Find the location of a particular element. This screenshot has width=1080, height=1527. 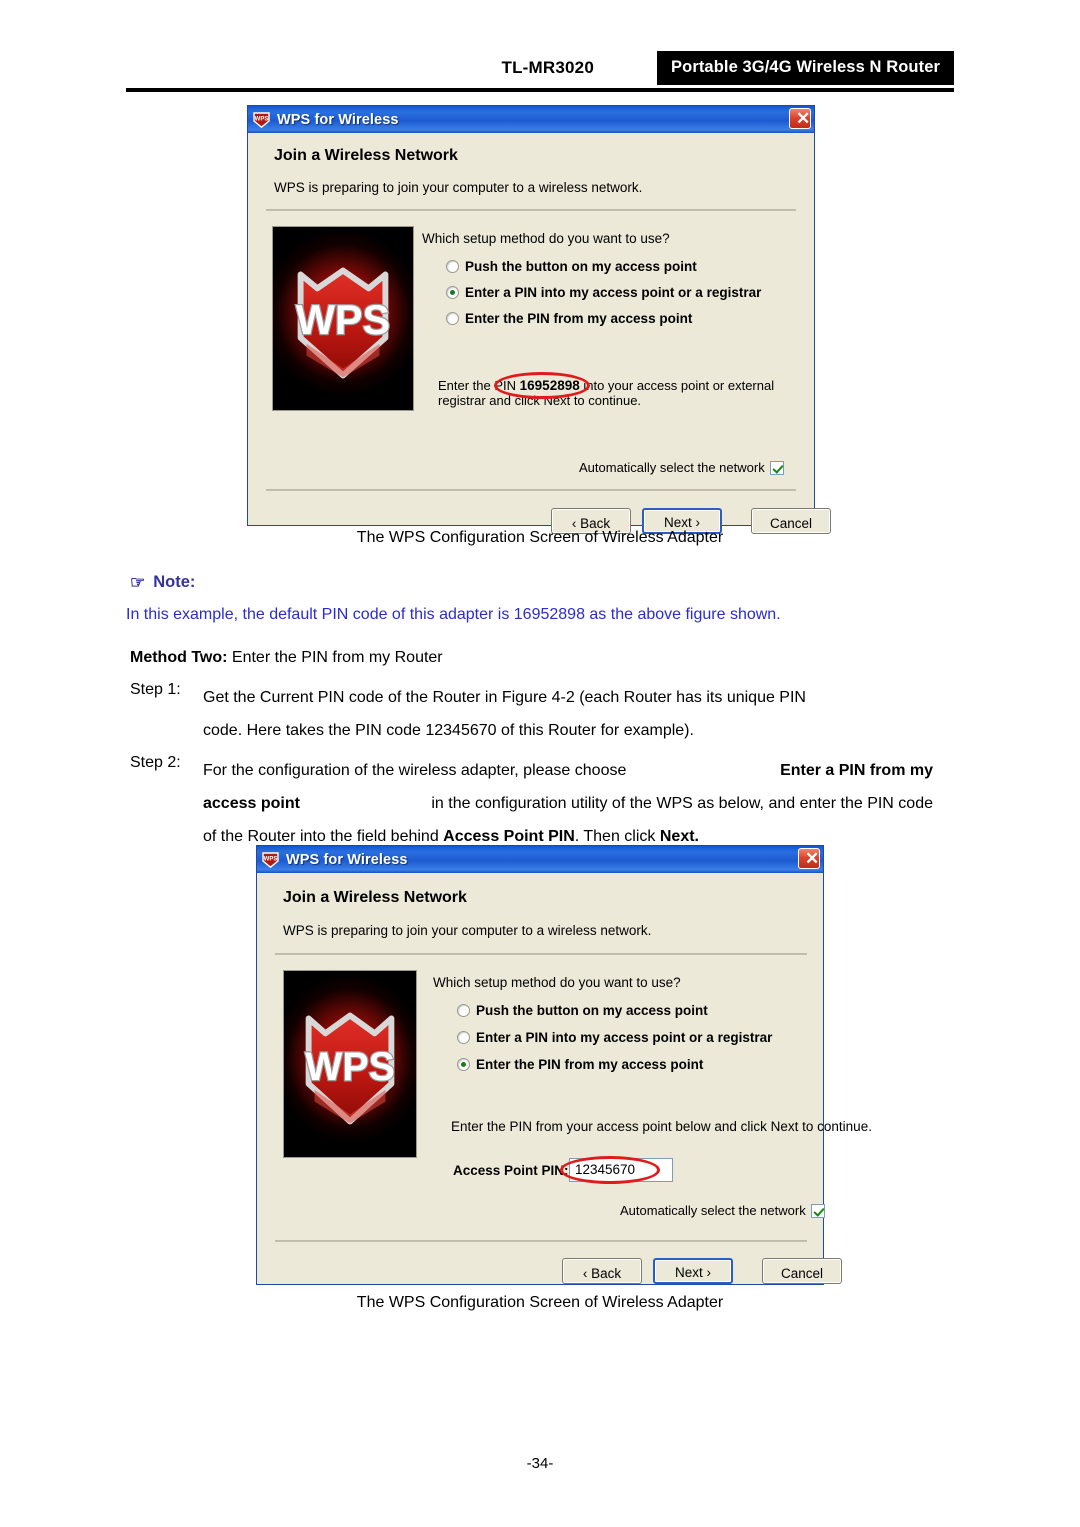

dialog1-radio-label-0: Push the button on my access point is located at coordinates (581, 266).